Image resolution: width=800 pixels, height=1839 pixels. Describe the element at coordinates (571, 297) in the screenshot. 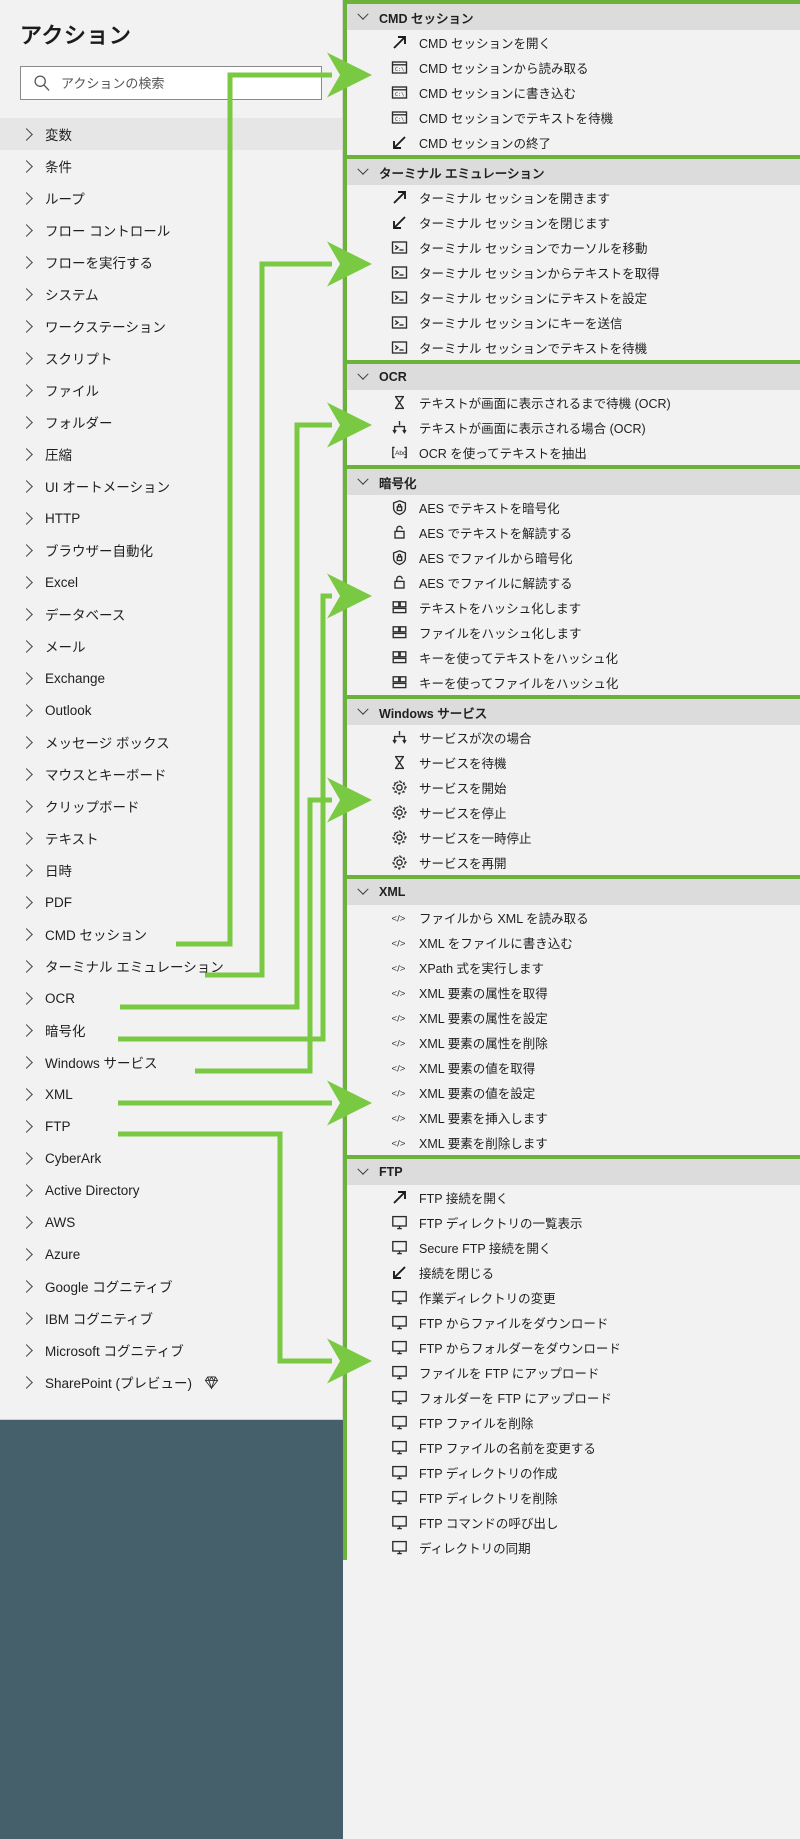

I see `action-item: ターミナル セッションにテキストを設定` at that location.